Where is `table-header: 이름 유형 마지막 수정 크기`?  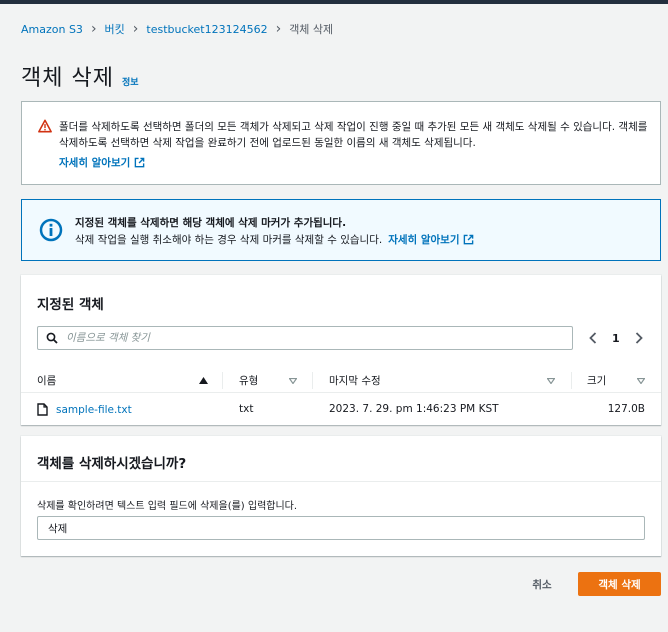 table-header: 이름 유형 마지막 수정 크기 is located at coordinates (341, 381).